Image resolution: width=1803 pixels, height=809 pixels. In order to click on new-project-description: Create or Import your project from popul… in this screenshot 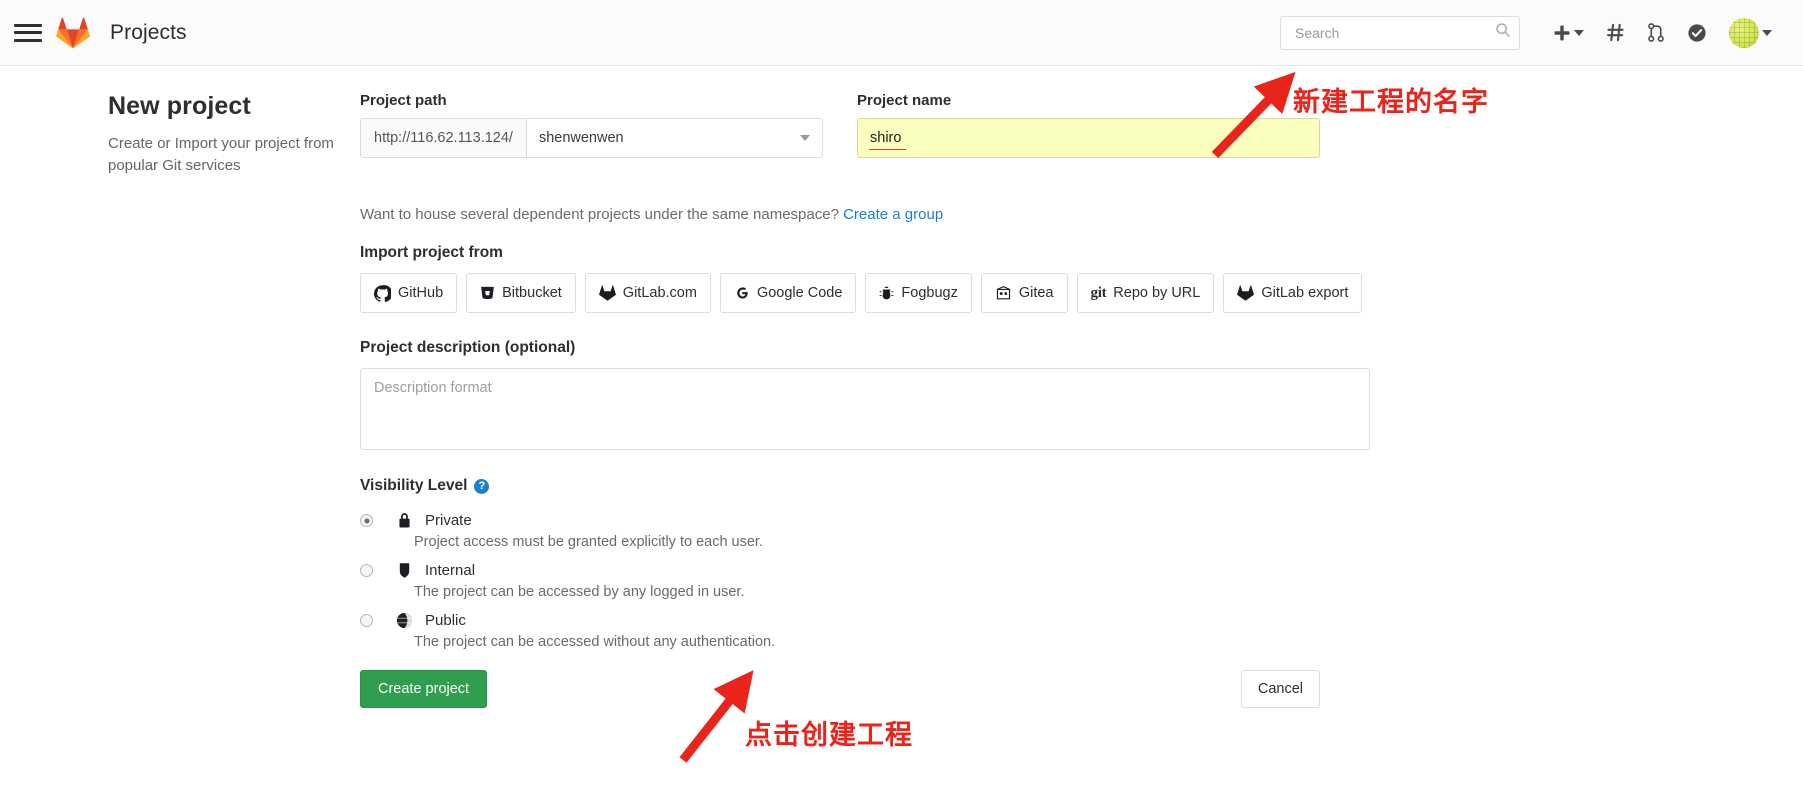, I will do `click(221, 154)`.